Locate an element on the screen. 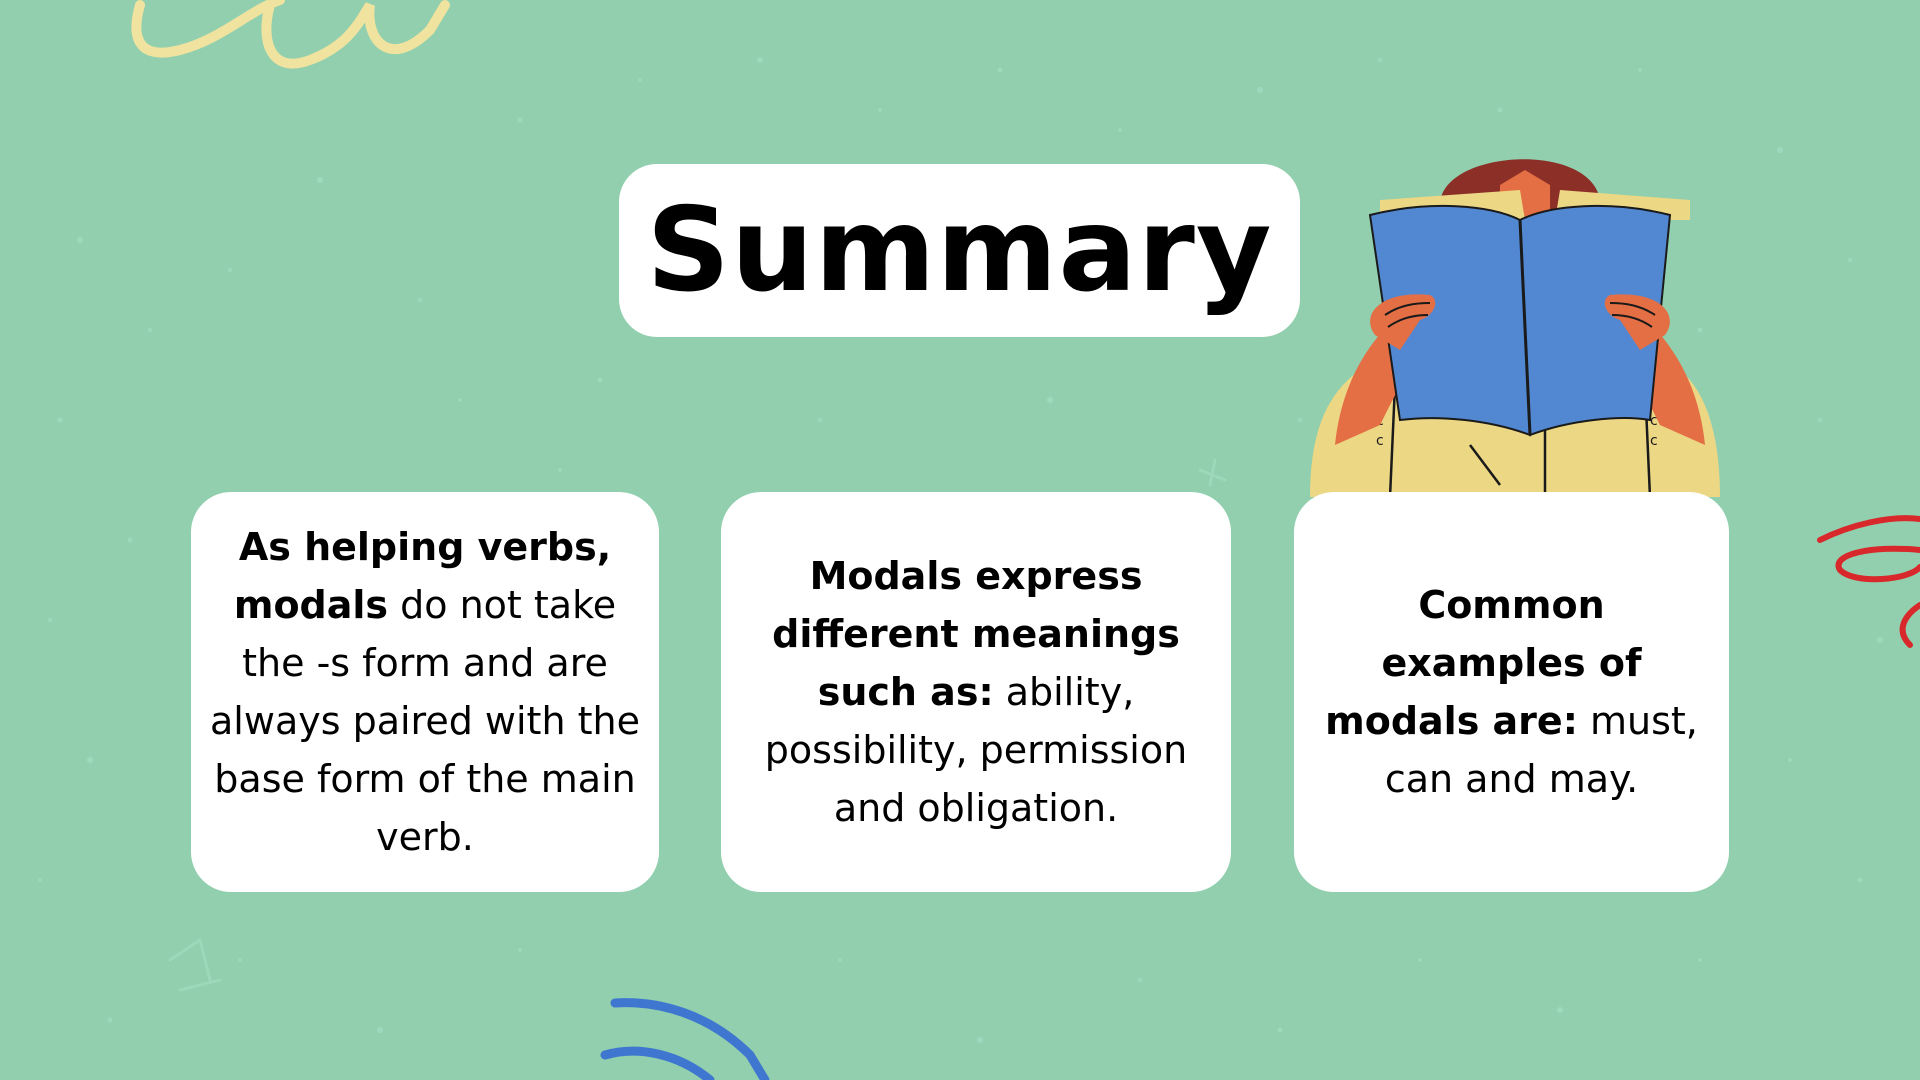  page-title: Summary is located at coordinates (959, 250).